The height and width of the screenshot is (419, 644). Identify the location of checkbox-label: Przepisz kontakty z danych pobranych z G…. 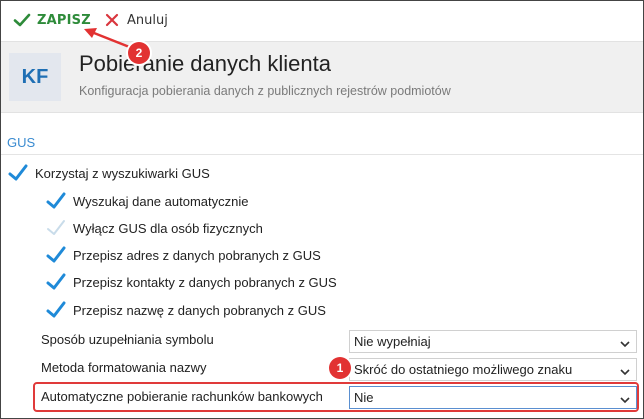
(205, 282).